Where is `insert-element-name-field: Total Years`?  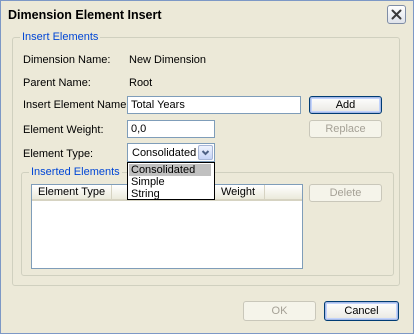
insert-element-name-field: Total Years is located at coordinates (214, 105).